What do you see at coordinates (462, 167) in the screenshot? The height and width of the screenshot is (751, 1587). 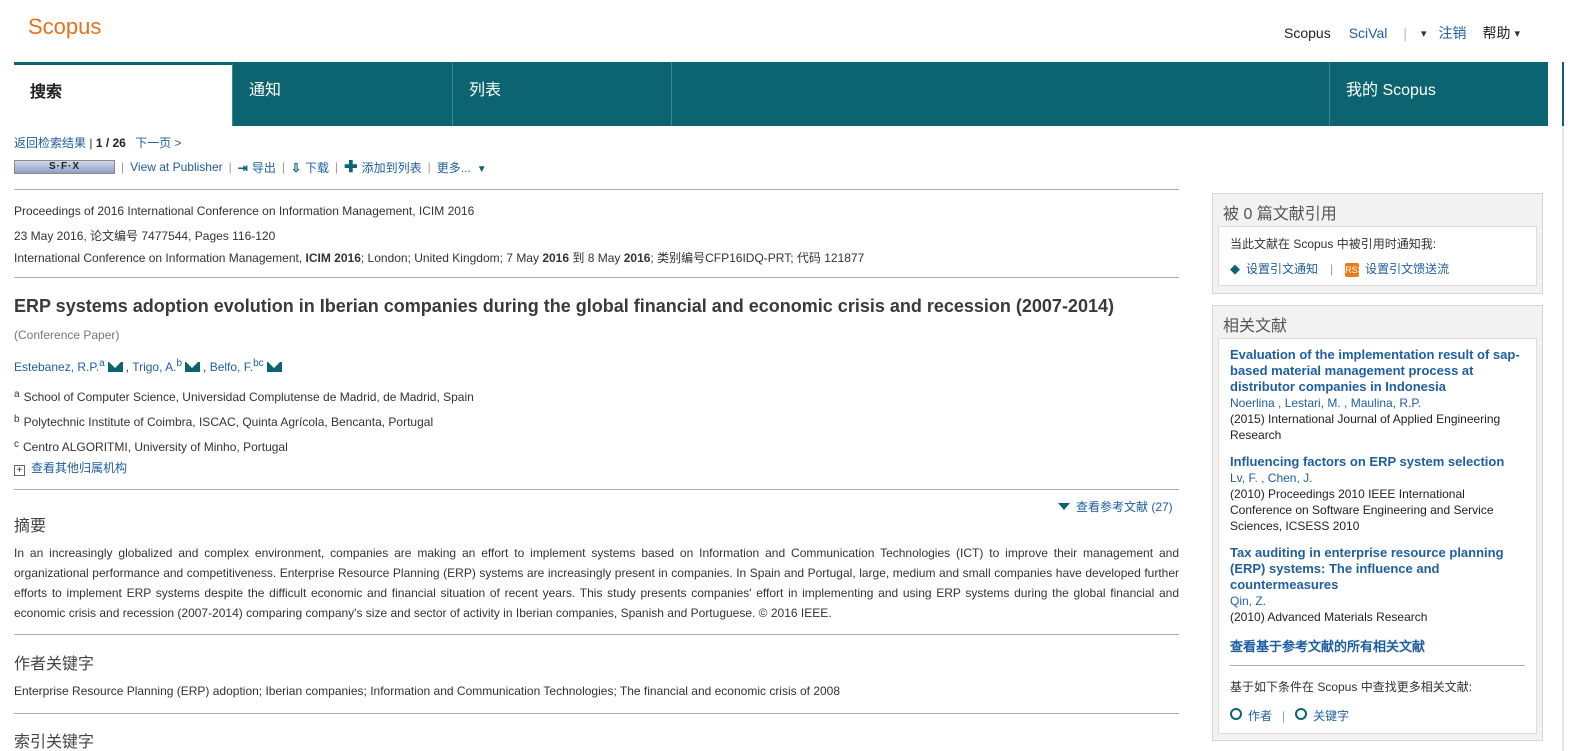 I see `more-menu-button: 更多... ▼` at bounding box center [462, 167].